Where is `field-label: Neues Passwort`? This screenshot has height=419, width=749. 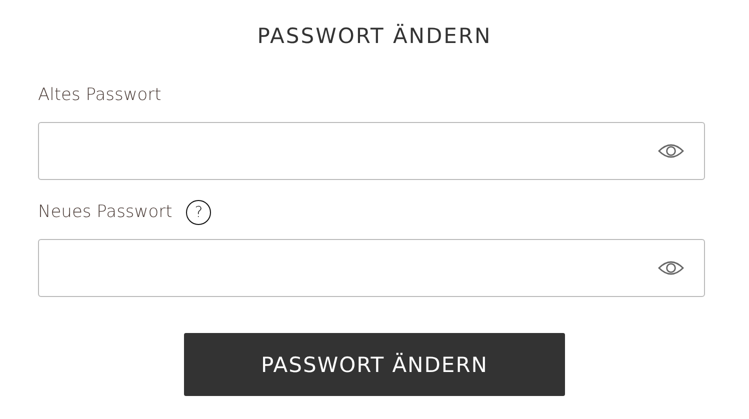 field-label: Neues Passwort is located at coordinates (105, 212).